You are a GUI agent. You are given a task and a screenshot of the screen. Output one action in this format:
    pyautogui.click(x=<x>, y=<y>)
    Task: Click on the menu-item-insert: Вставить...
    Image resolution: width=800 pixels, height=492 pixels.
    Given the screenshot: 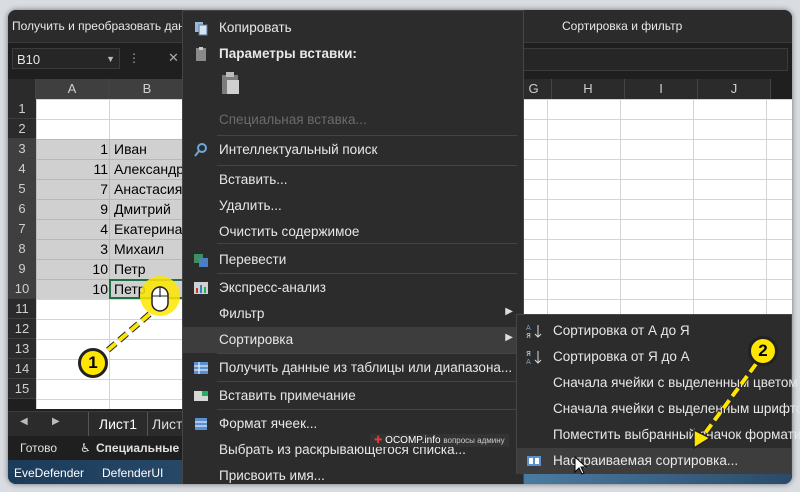 What is the action you would take?
    pyautogui.click(x=353, y=180)
    